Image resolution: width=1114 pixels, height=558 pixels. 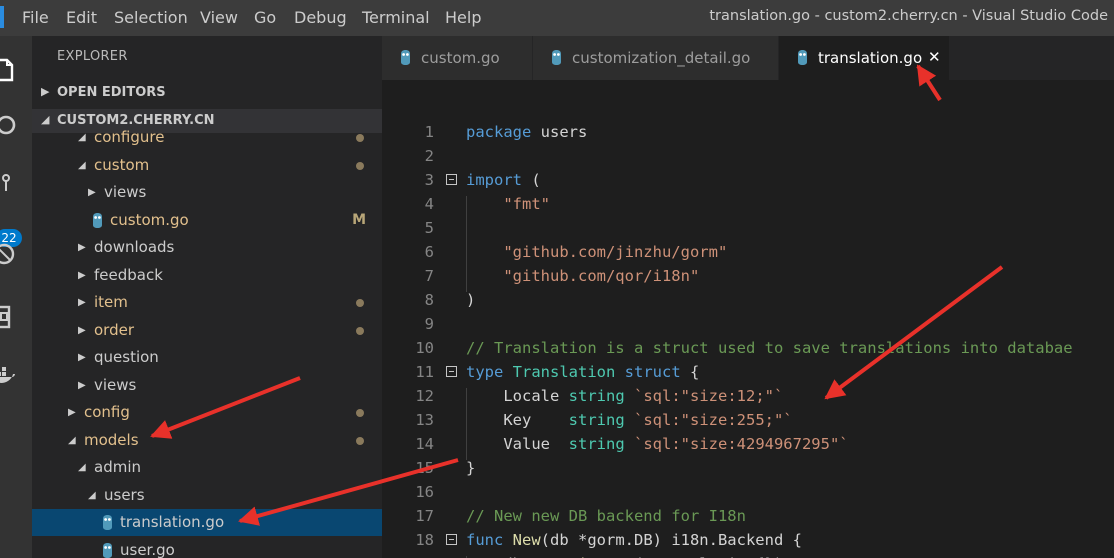 What do you see at coordinates (122, 164) in the screenshot?
I see `tree-item-label: custom` at bounding box center [122, 164].